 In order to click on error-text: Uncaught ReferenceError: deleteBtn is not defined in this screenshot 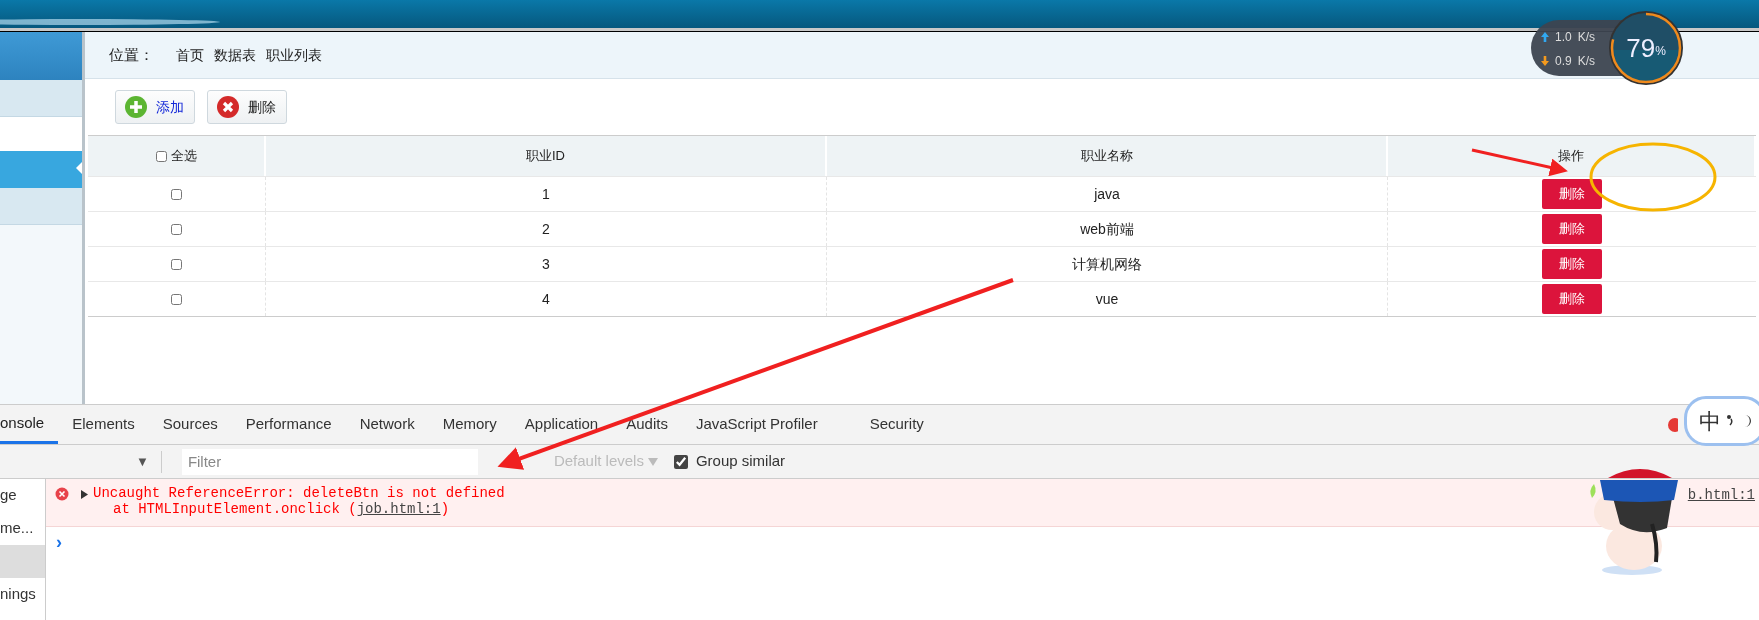, I will do `click(299, 493)`.